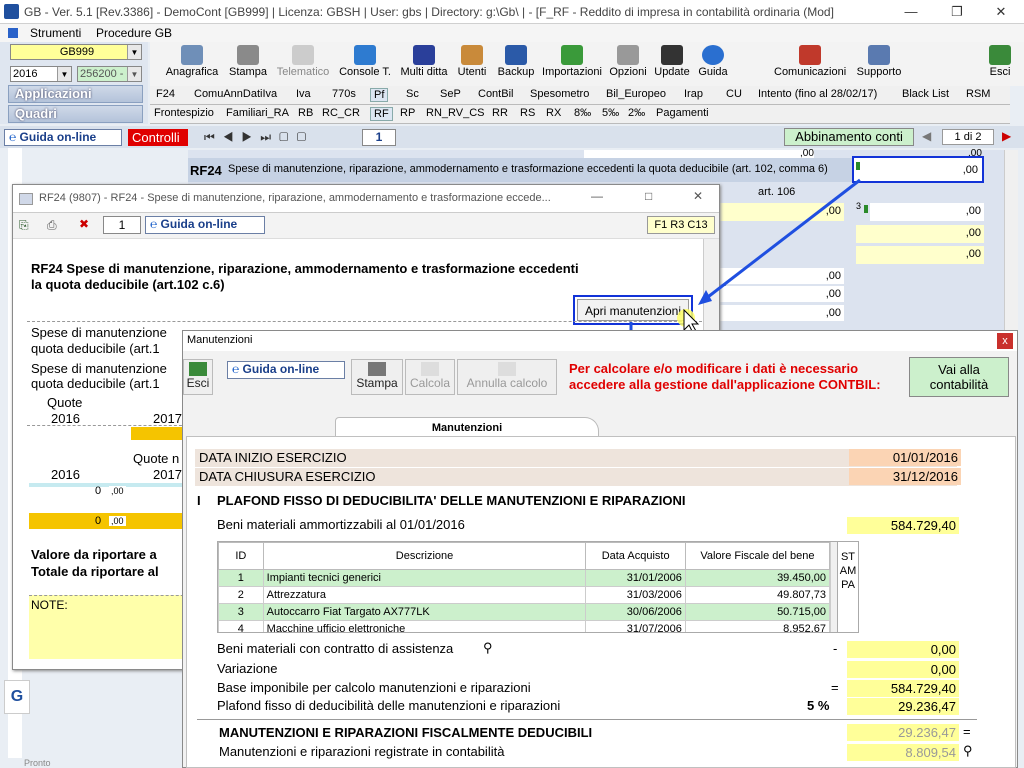 The image size is (1024, 768). I want to click on importazioni-button: Importazioni, so click(572, 63).